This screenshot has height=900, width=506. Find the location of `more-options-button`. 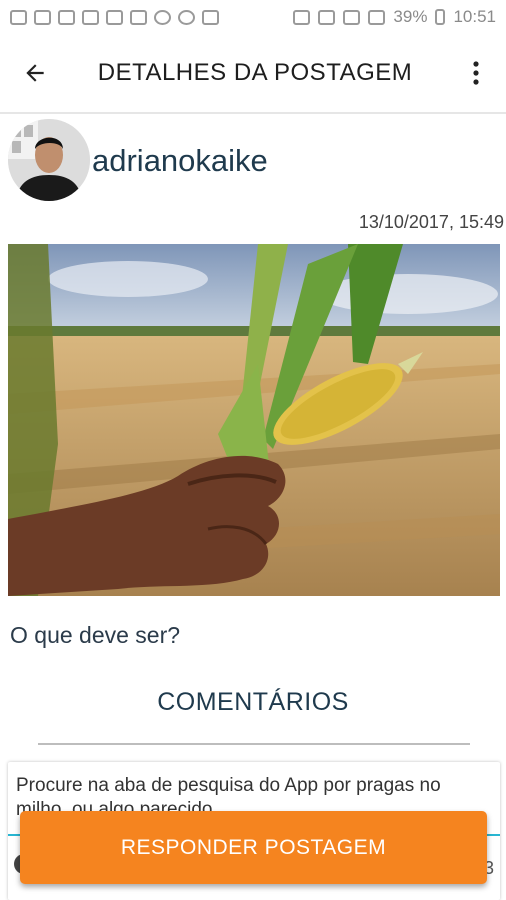

more-options-button is located at coordinates (476, 73).